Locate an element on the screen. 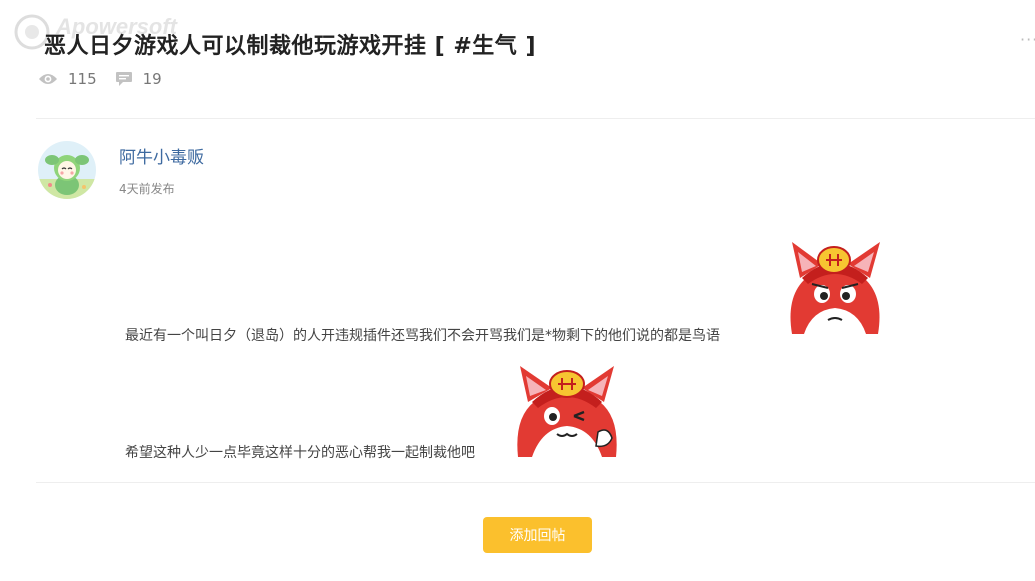 The image size is (1035, 581). comment-count: 19 is located at coordinates (138, 79).